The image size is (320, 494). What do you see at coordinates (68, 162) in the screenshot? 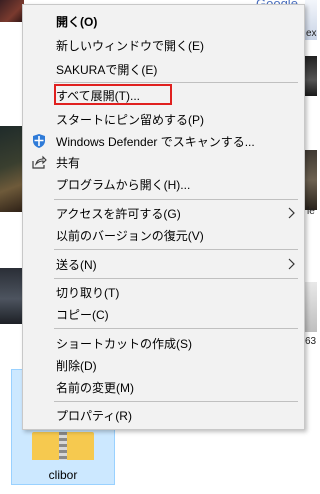
I see `menu-item-label: 共有` at bounding box center [68, 162].